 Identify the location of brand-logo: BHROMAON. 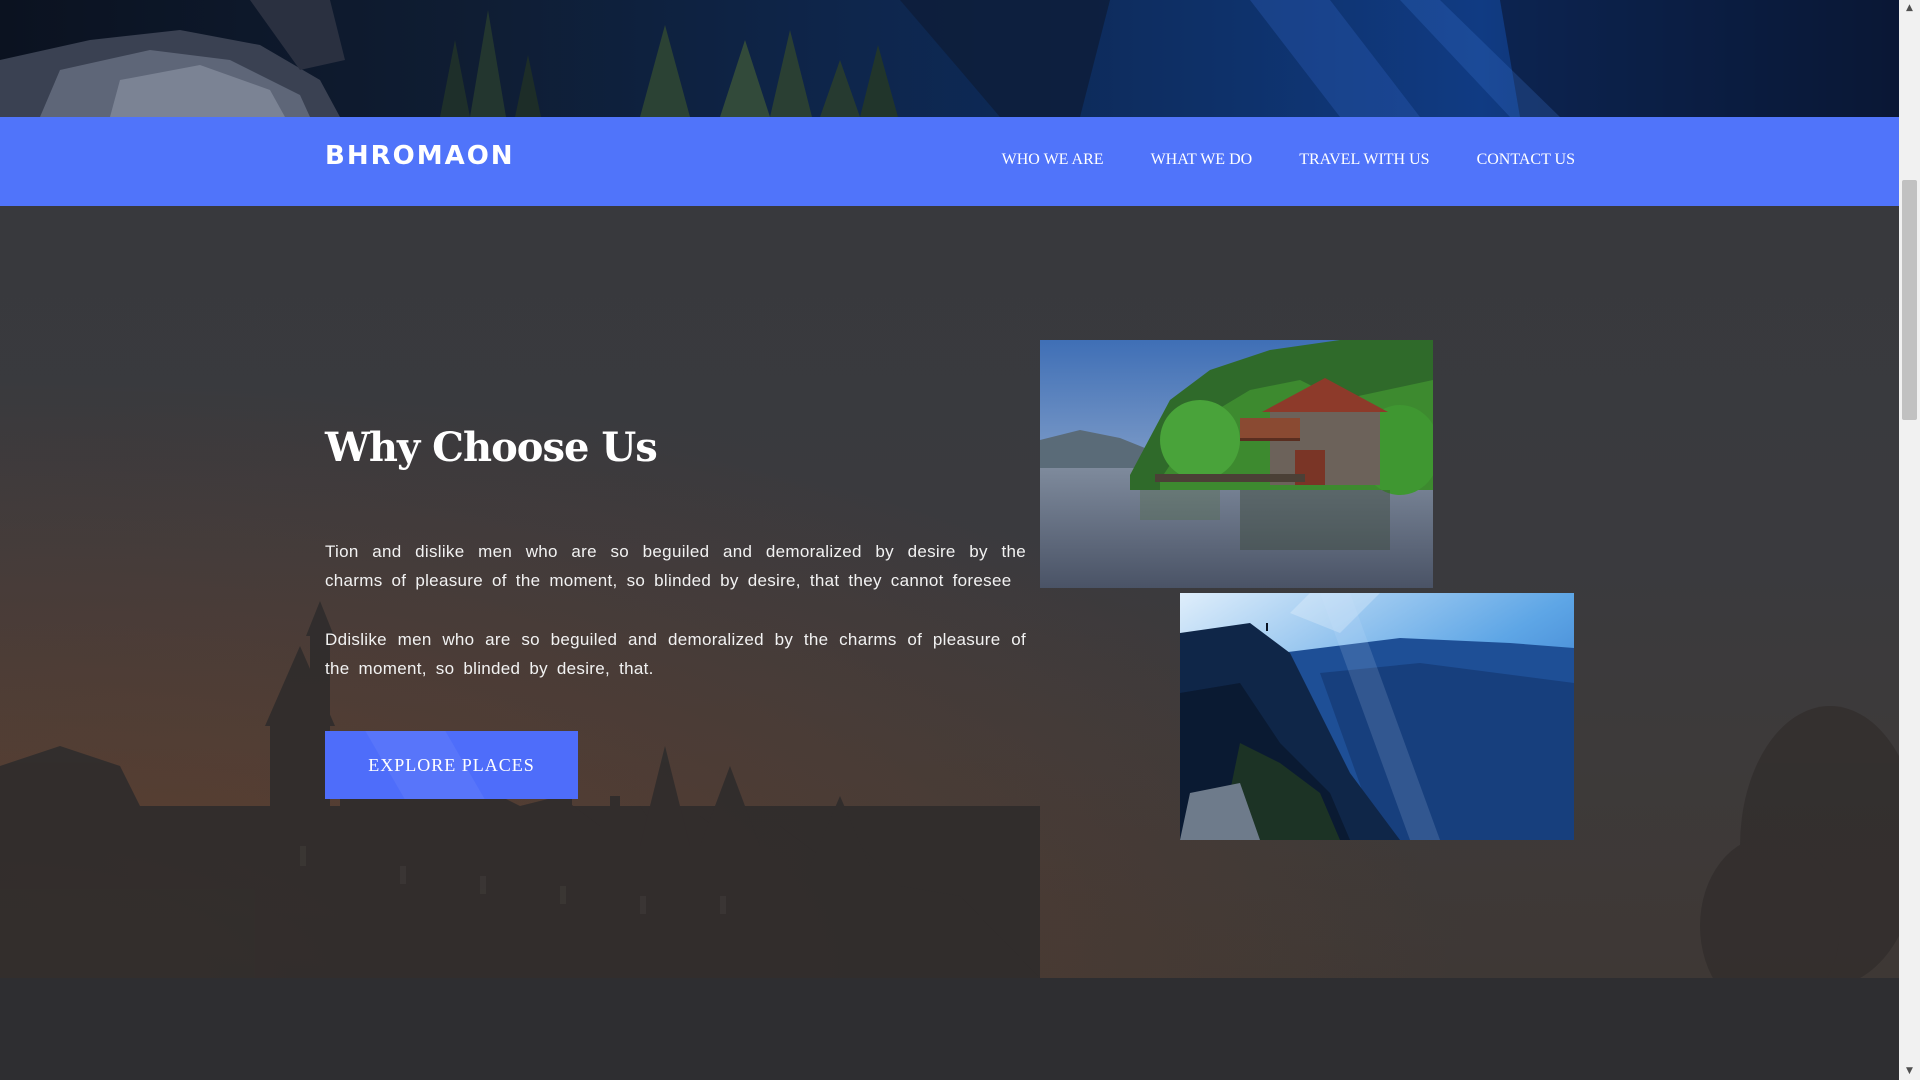
(420, 156).